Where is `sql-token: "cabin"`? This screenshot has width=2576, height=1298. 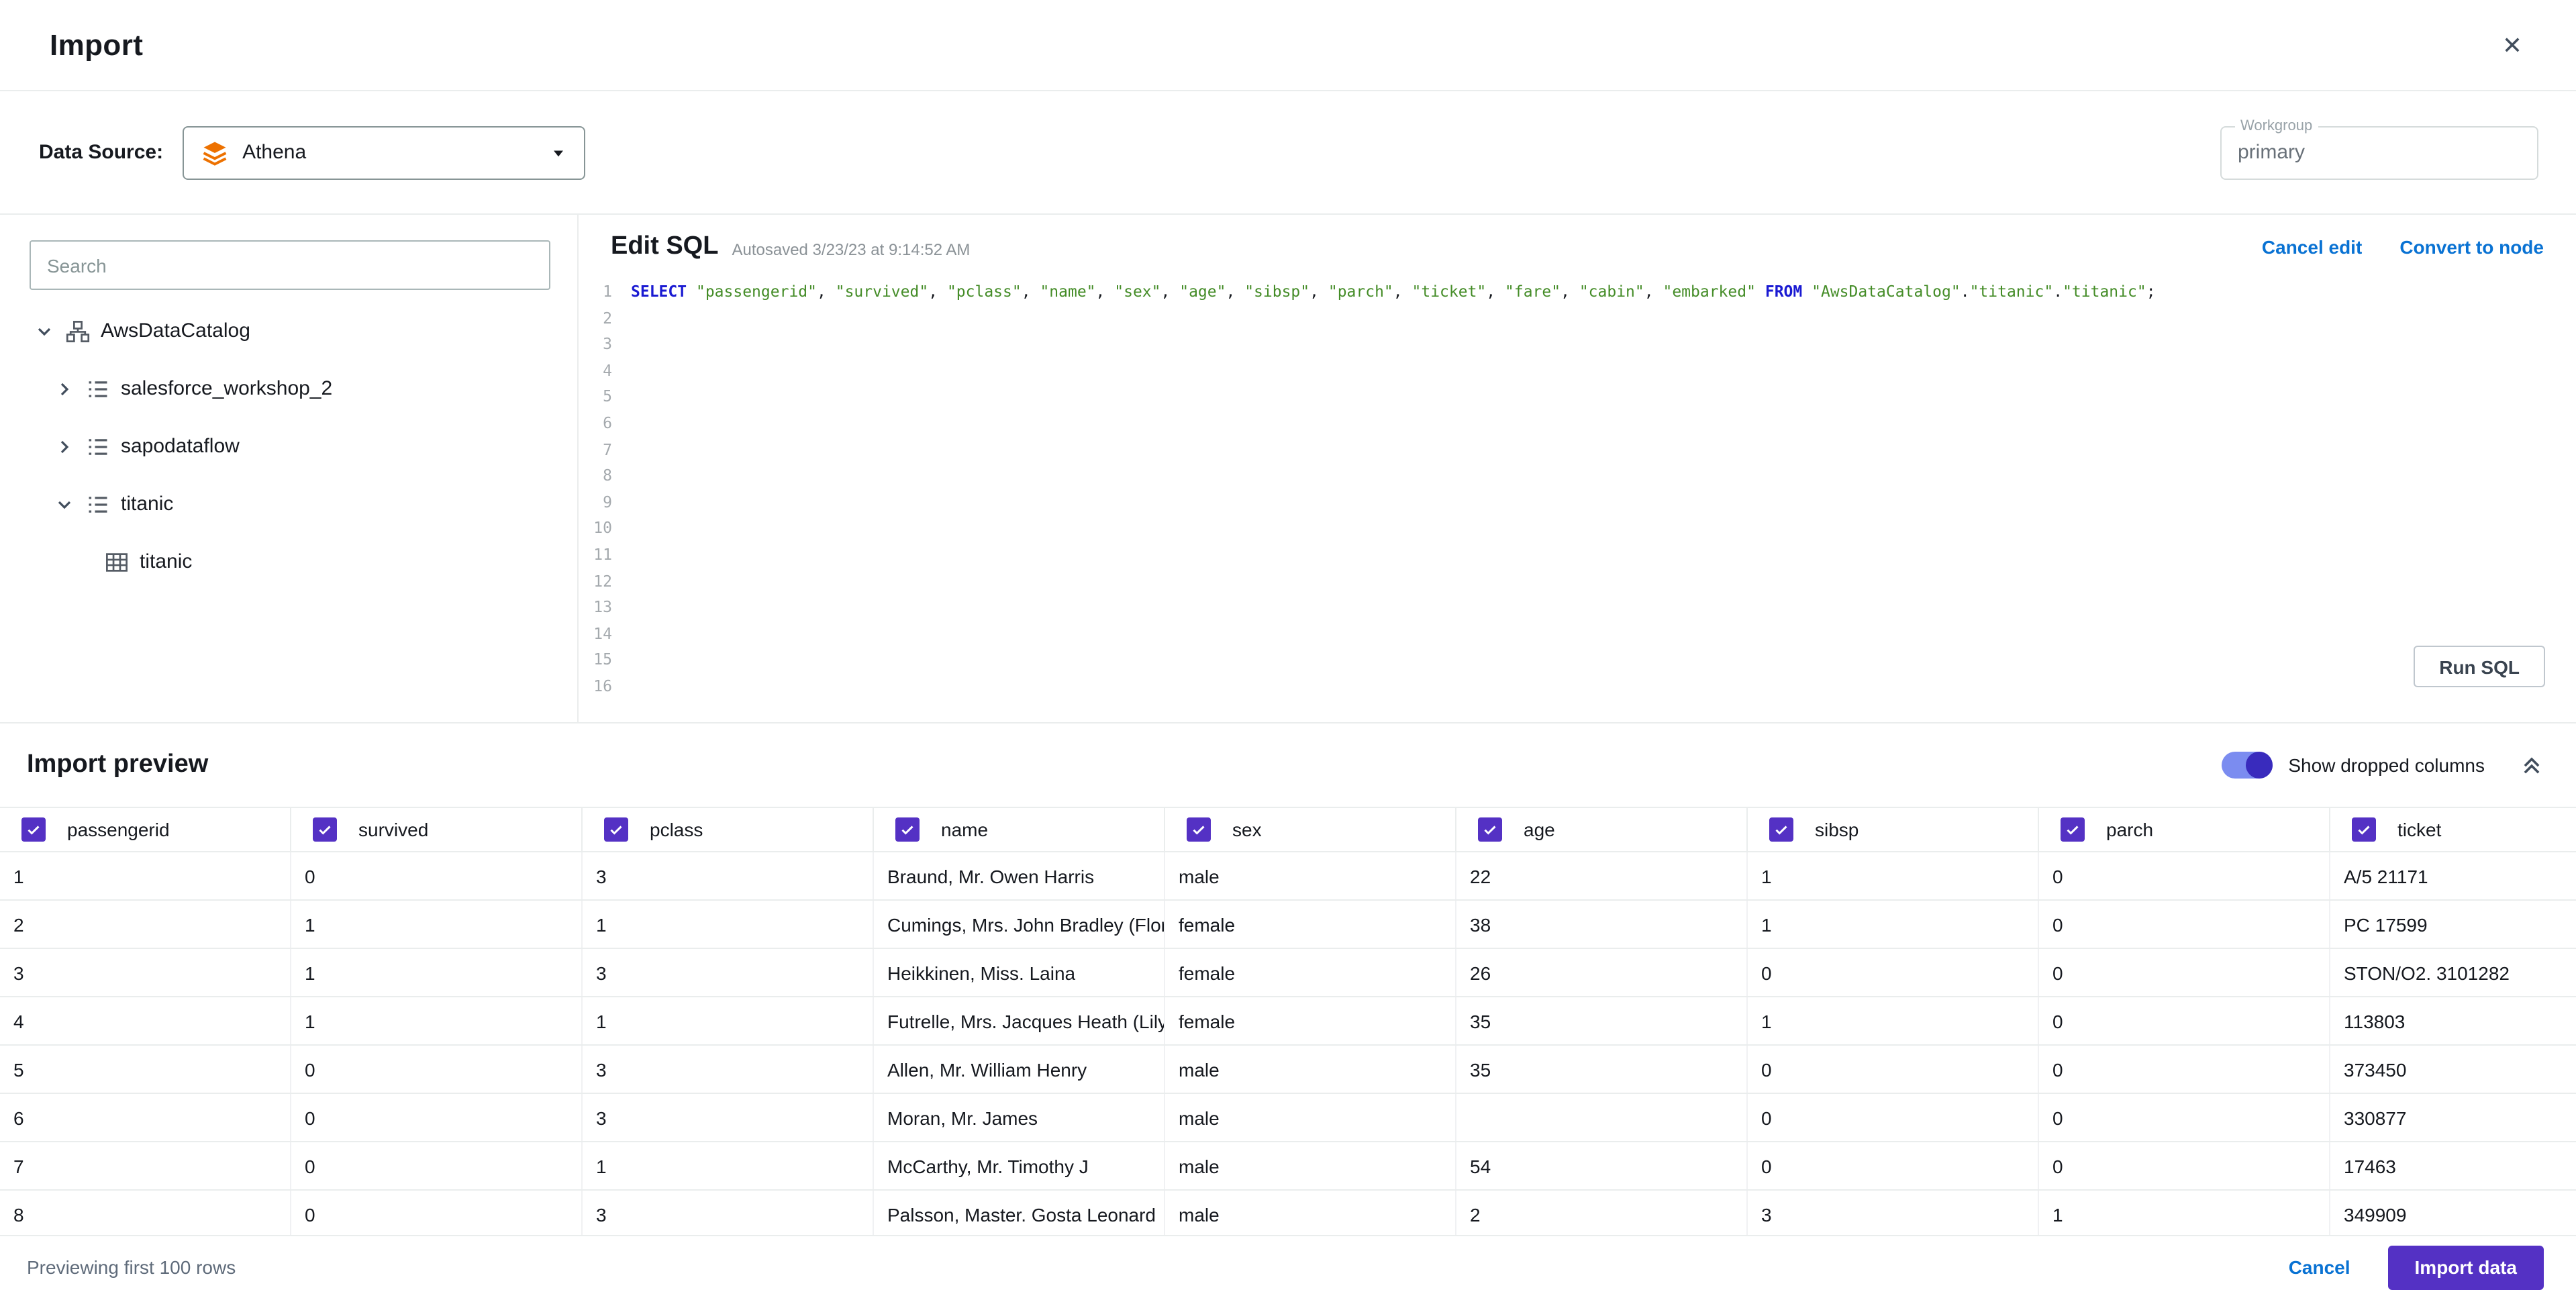
sql-token: "cabin" is located at coordinates (1611, 291).